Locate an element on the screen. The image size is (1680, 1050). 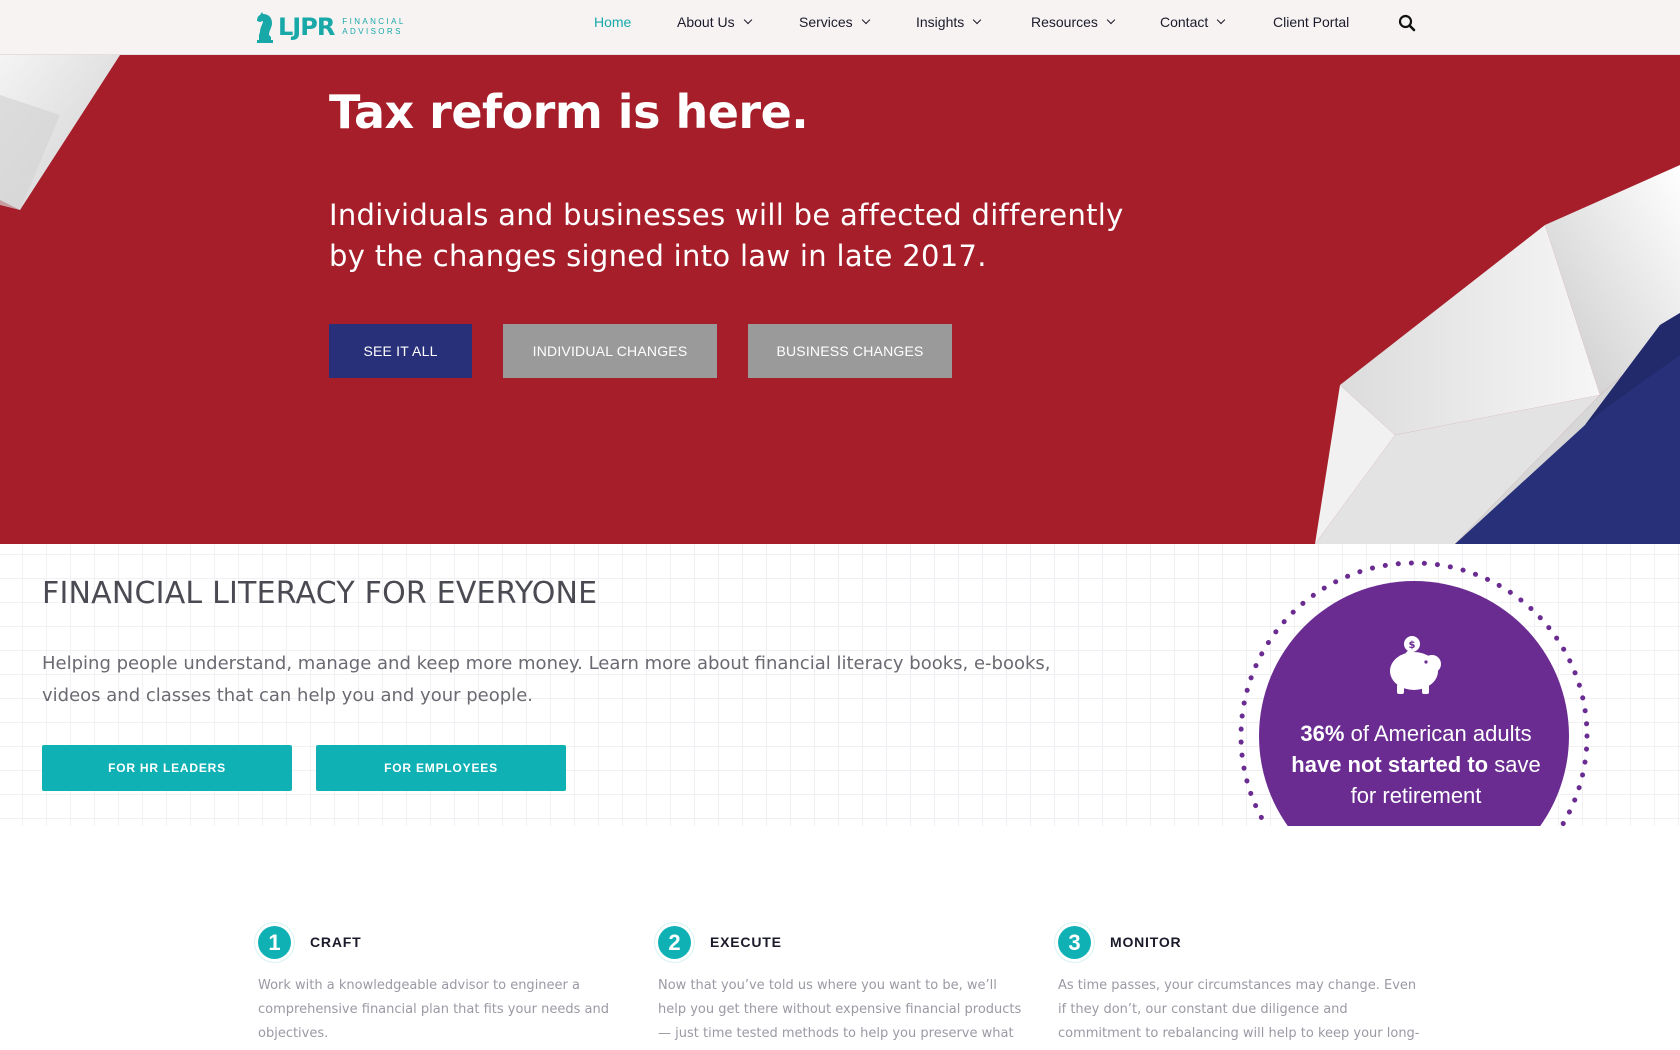
search-icon is located at coordinates (1407, 23).